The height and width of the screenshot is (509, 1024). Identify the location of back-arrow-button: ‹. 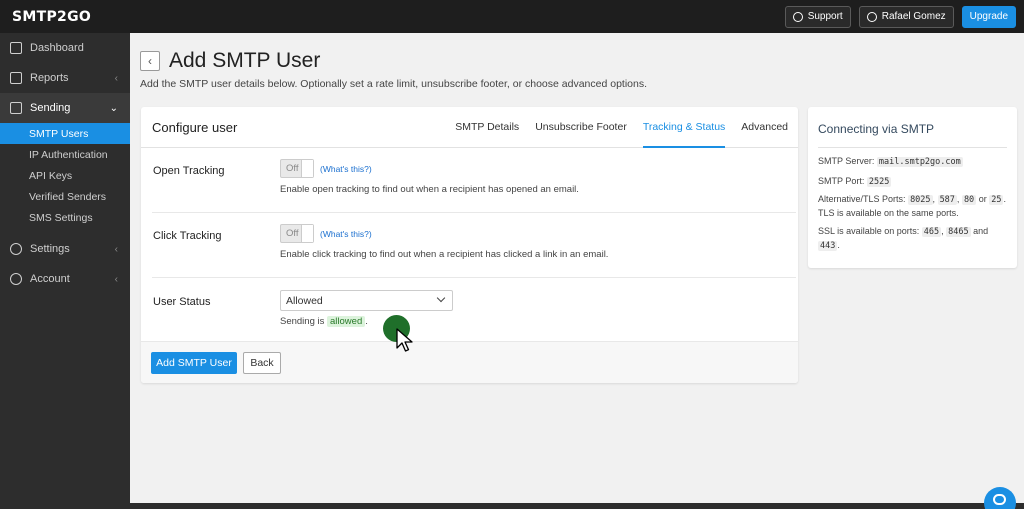
(150, 61).